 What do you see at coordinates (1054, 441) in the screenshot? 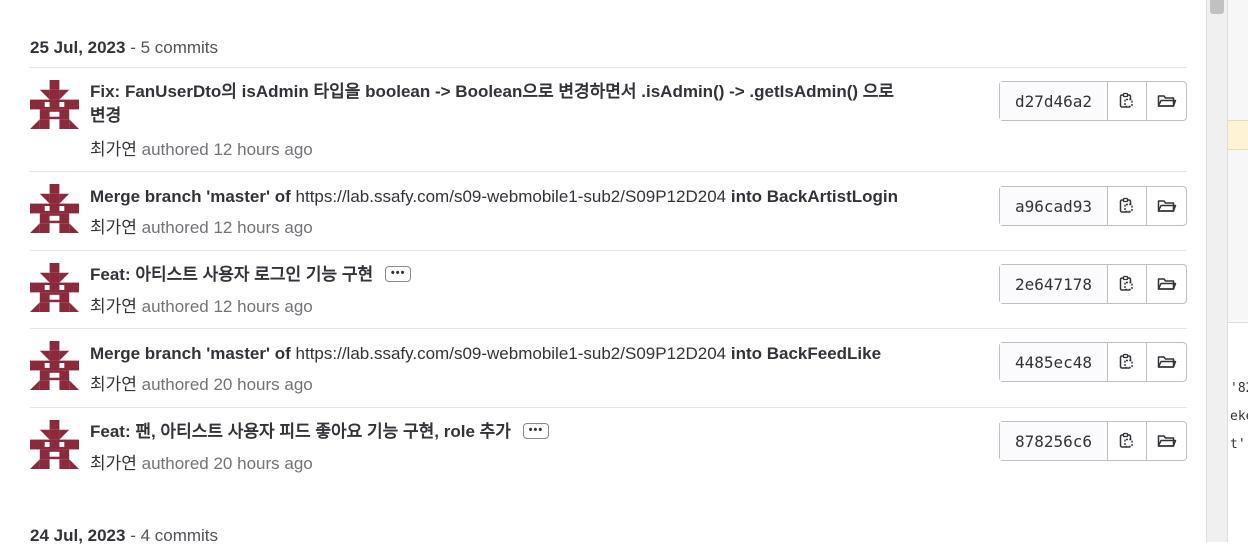
I see `commit-sha-link: 878256c6` at bounding box center [1054, 441].